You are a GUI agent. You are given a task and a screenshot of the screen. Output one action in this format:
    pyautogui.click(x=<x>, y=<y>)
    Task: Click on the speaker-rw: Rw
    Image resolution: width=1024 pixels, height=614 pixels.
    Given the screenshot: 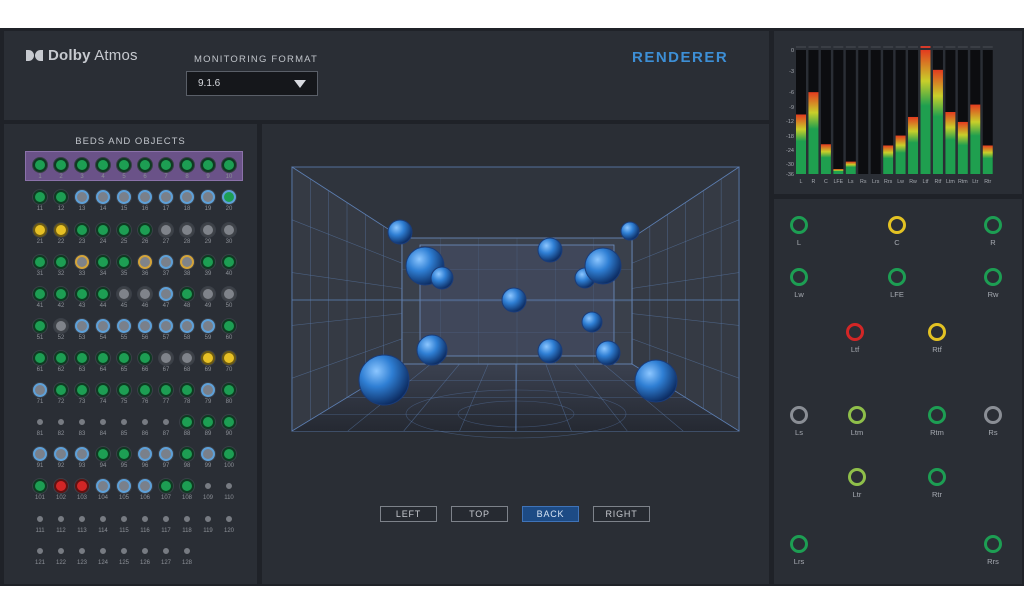 What is the action you would take?
    pyautogui.click(x=993, y=290)
    